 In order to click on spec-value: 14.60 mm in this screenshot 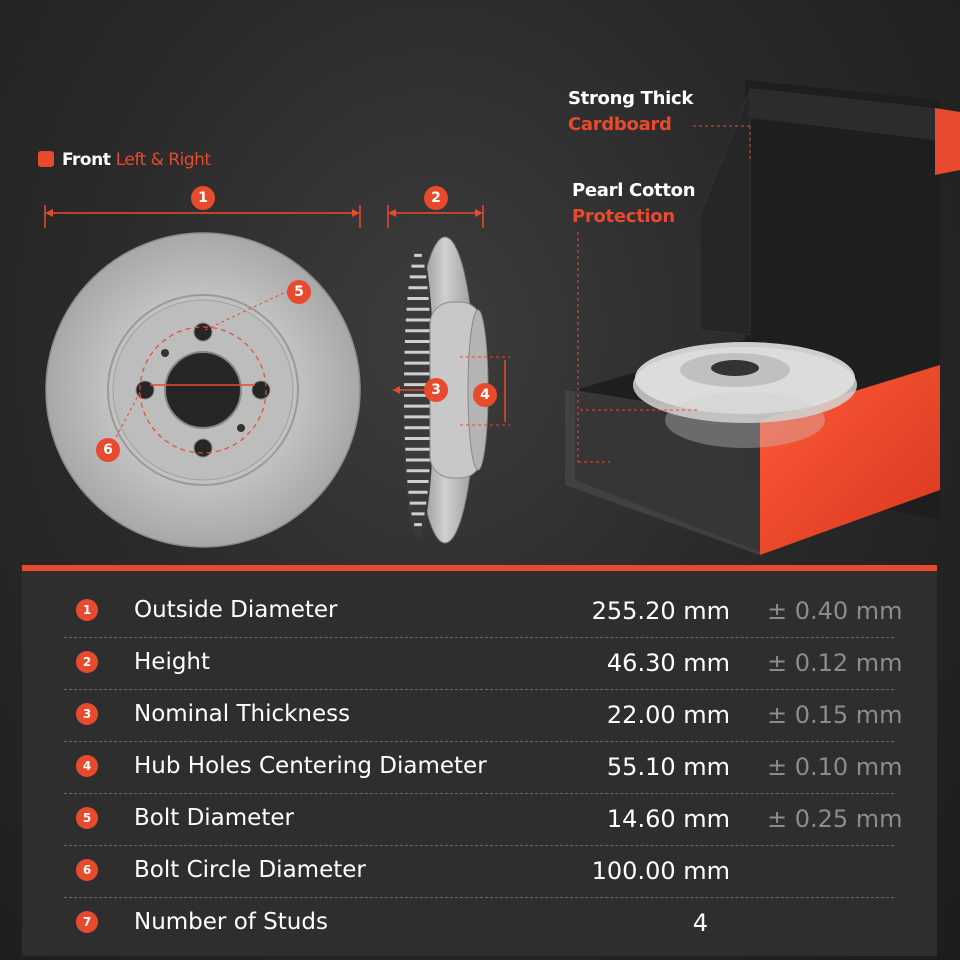, I will do `click(668, 819)`.